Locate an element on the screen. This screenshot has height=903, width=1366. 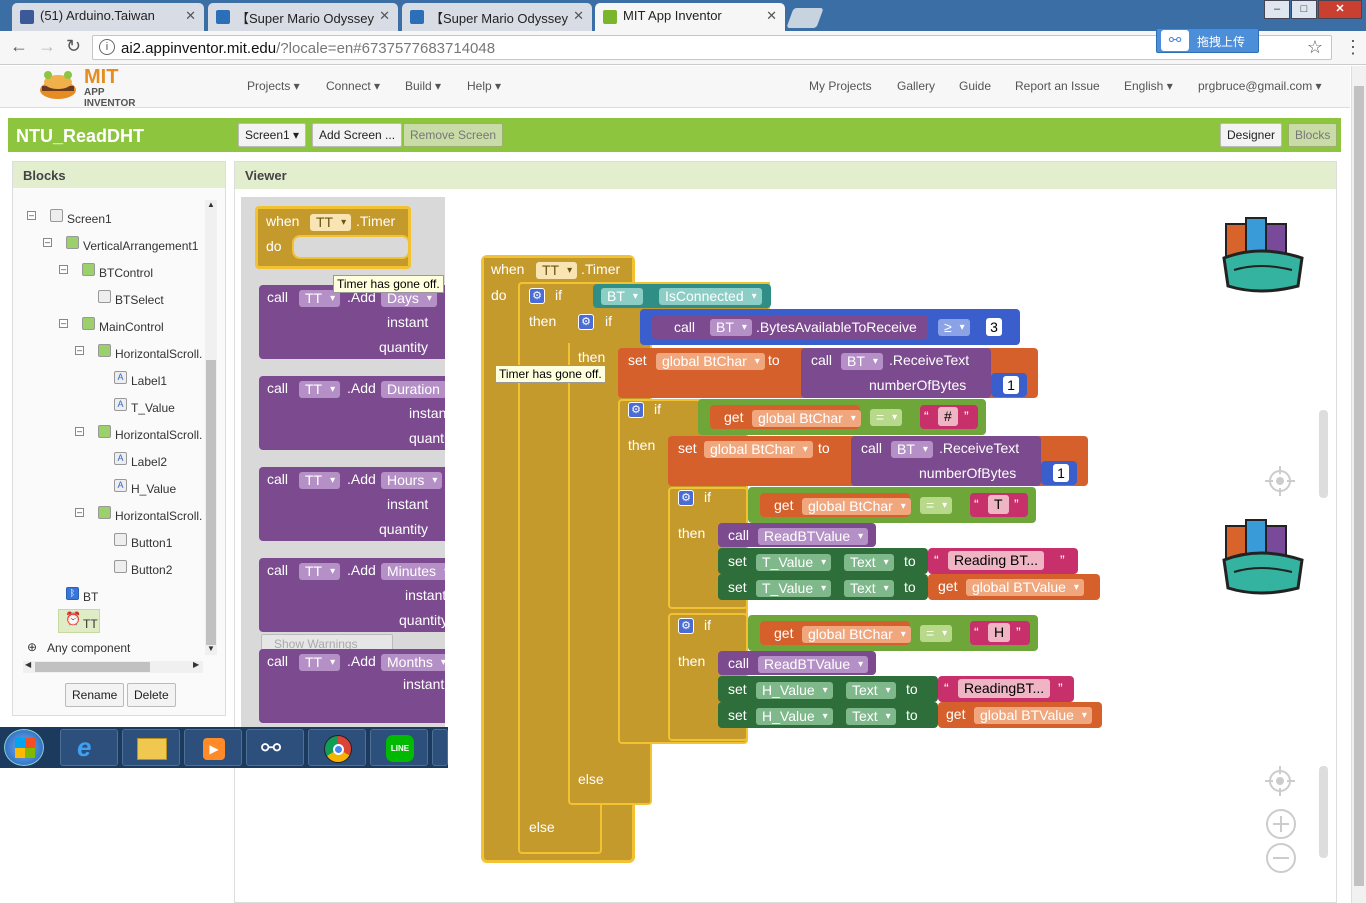
tree-hscrollbar-thumb is located at coordinates (92, 667).